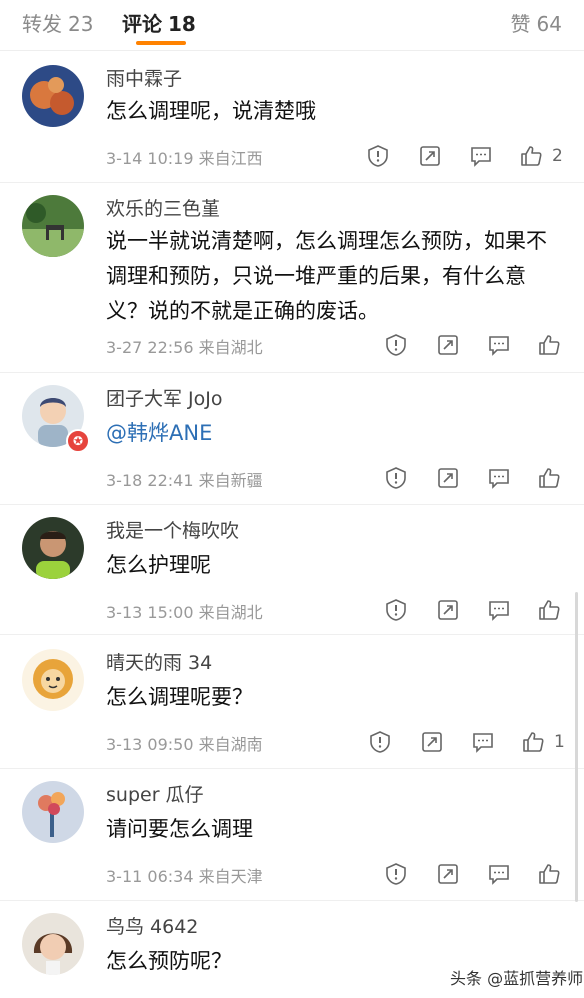  I want to click on comment-tabs: 转发 23 评论 18 赞 64, so click(292, 25).